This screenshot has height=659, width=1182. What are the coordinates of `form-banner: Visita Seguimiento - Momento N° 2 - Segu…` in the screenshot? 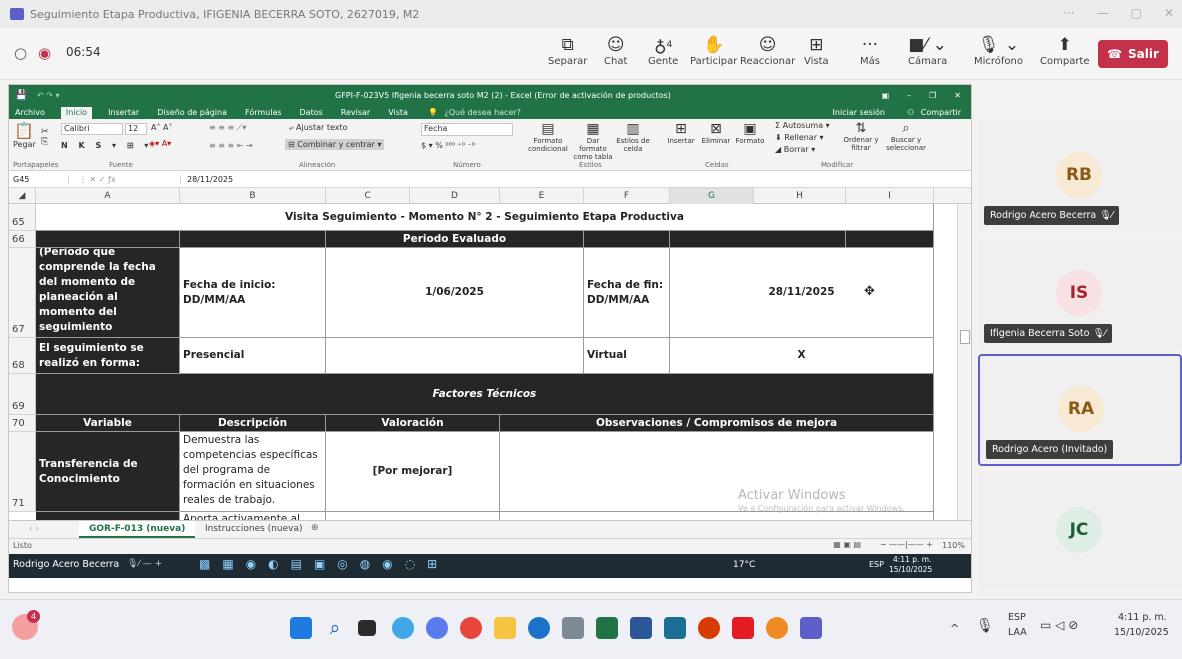 It's located at (485, 217).